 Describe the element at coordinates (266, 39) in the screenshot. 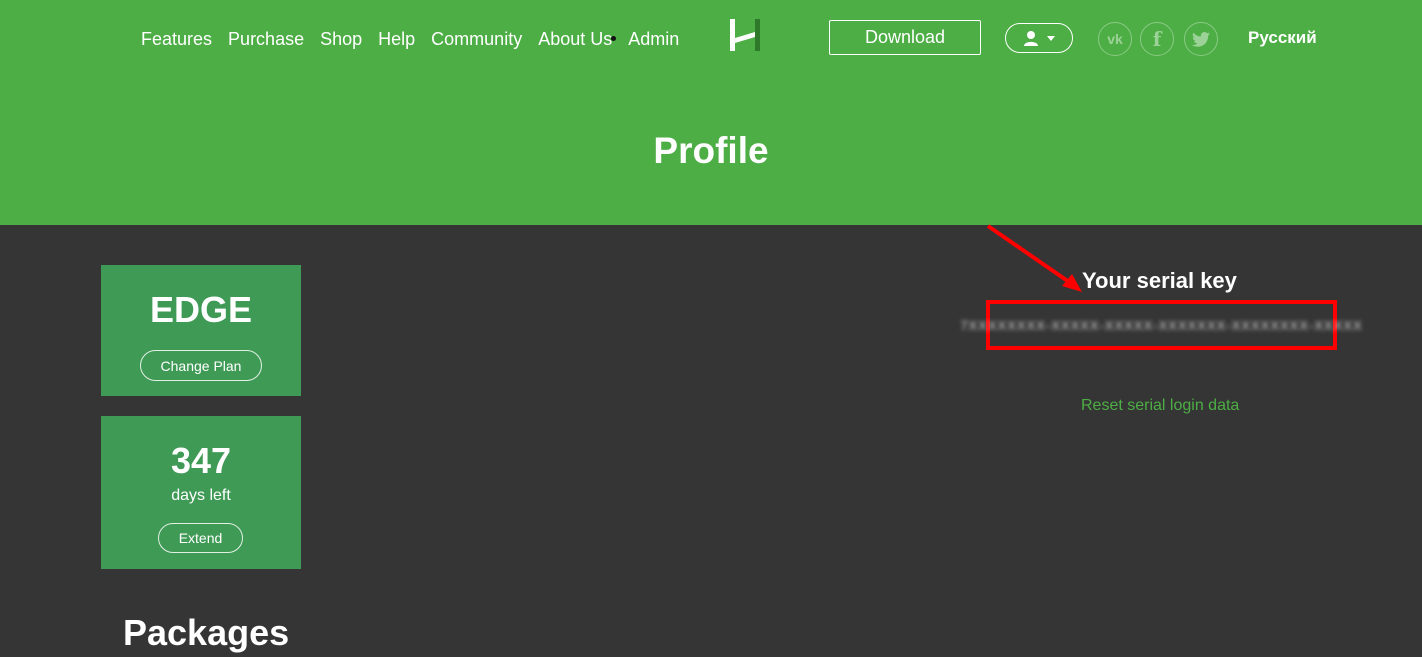

I see `nav-purchase: Purchase` at that location.